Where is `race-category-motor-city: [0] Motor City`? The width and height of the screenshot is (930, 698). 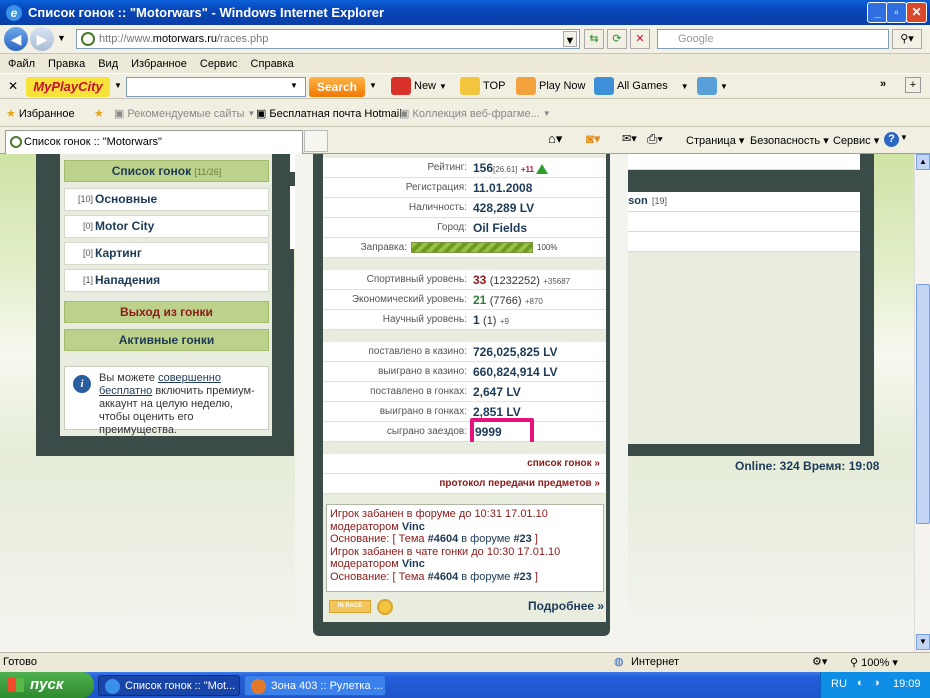
race-category-motor-city: [0] Motor City is located at coordinates (166, 226).